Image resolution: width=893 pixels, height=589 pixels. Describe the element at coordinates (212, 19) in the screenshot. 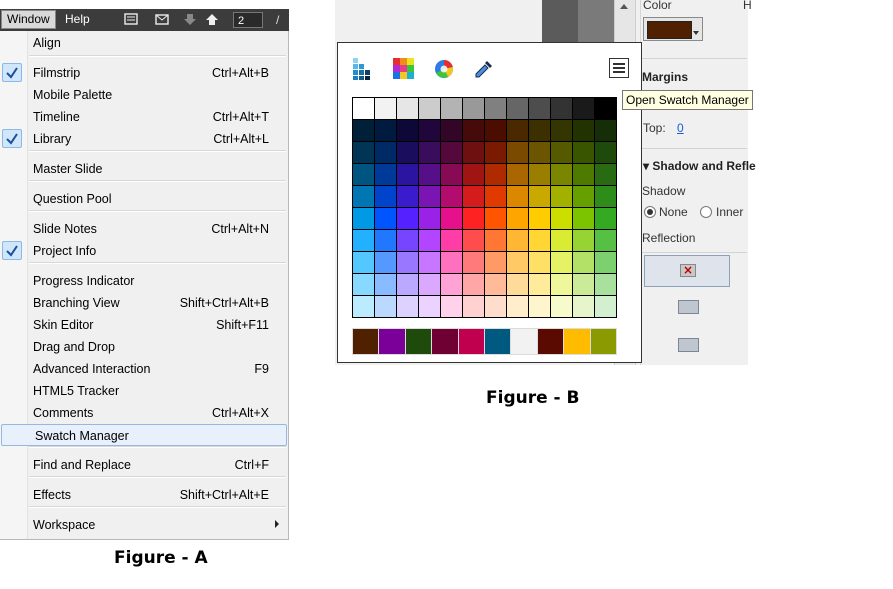

I see `arrow-up-icon` at that location.